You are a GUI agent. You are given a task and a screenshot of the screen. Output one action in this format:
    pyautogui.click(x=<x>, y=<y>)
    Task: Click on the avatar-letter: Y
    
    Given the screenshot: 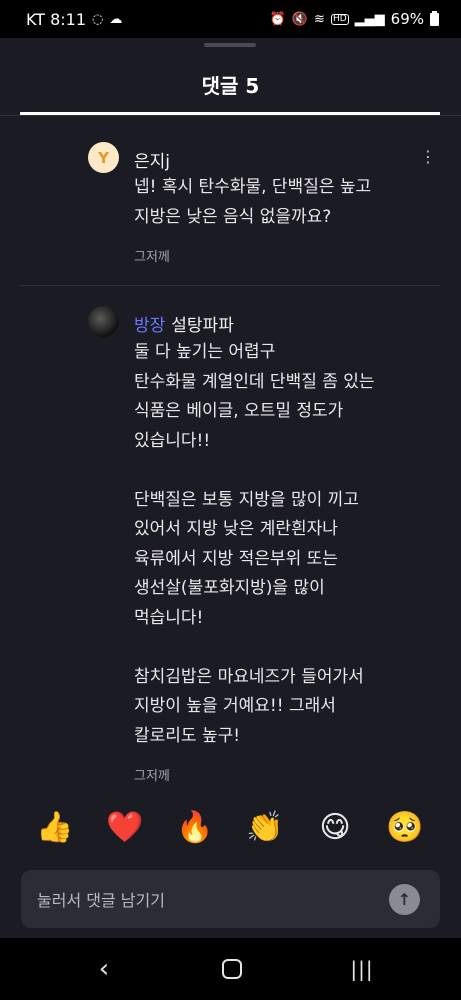 What is the action you would take?
    pyautogui.click(x=103, y=157)
    